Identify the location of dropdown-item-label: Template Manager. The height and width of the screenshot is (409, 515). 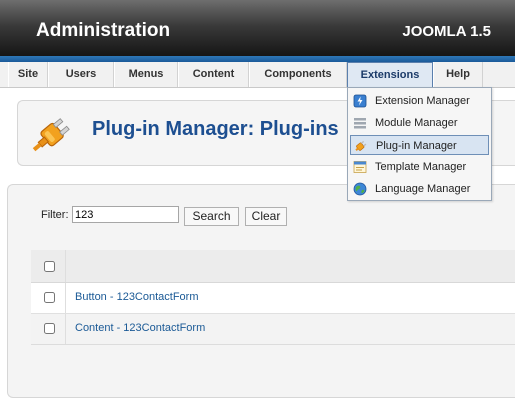
(421, 167).